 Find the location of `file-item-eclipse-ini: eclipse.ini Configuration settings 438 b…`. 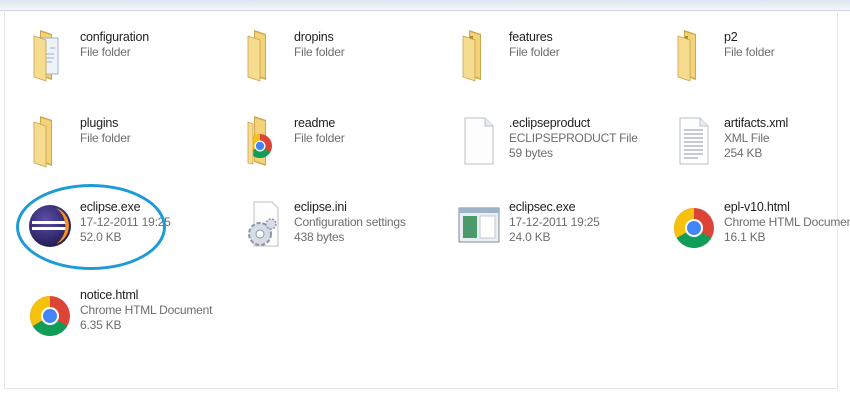

file-item-eclipse-ini: eclipse.ini Configuration settings 438 b… is located at coordinates (342, 227).